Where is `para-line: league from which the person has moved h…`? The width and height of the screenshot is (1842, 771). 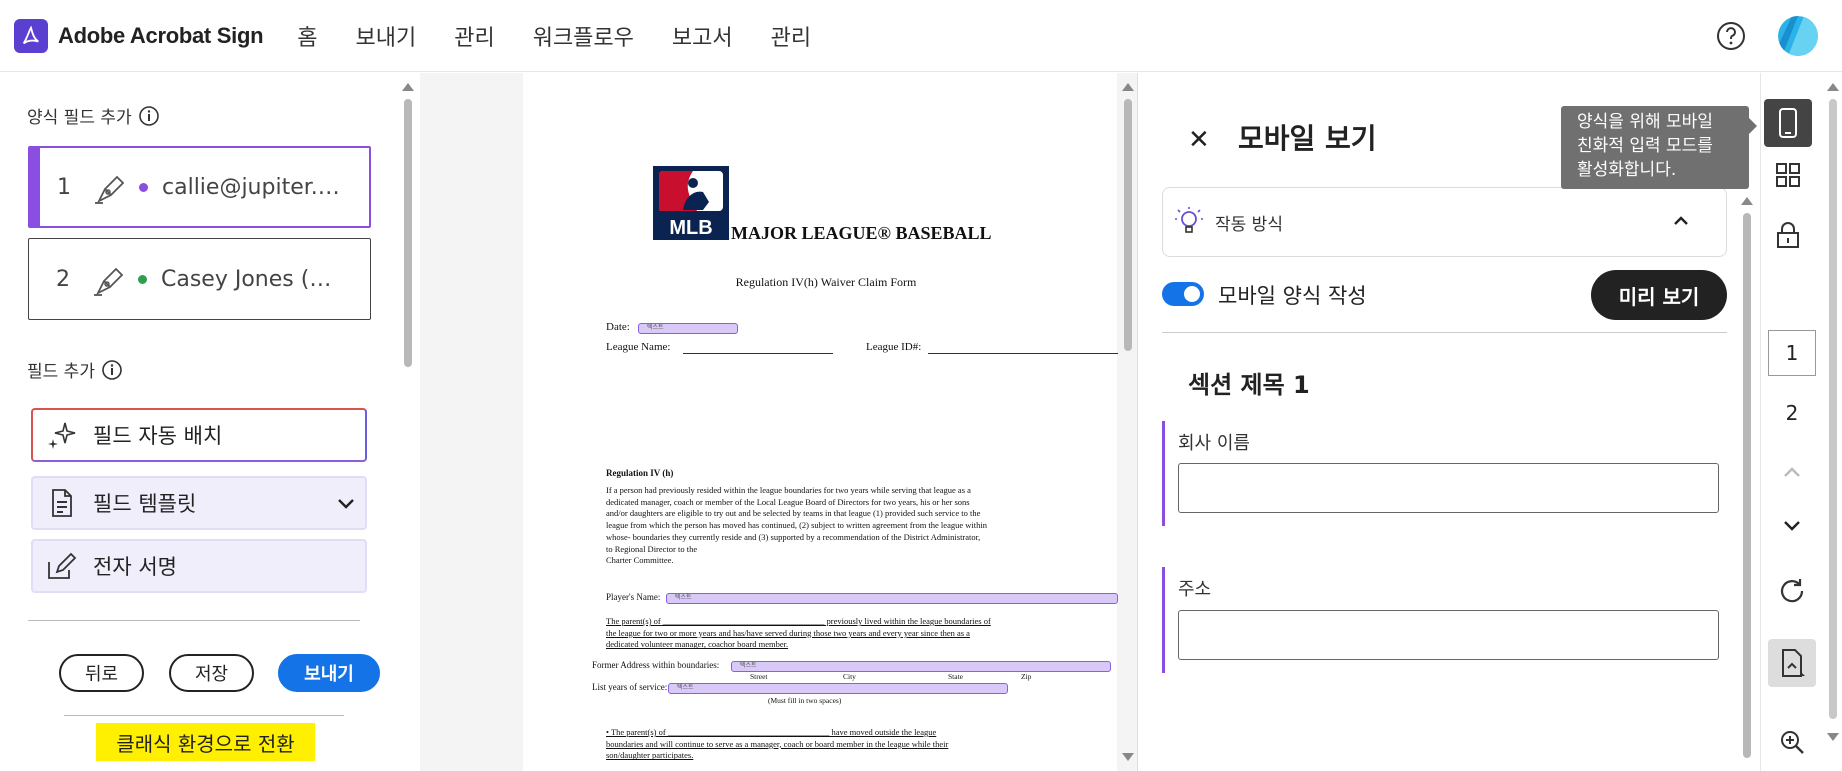
para-line: league from which the person has moved h… is located at coordinates (796, 525).